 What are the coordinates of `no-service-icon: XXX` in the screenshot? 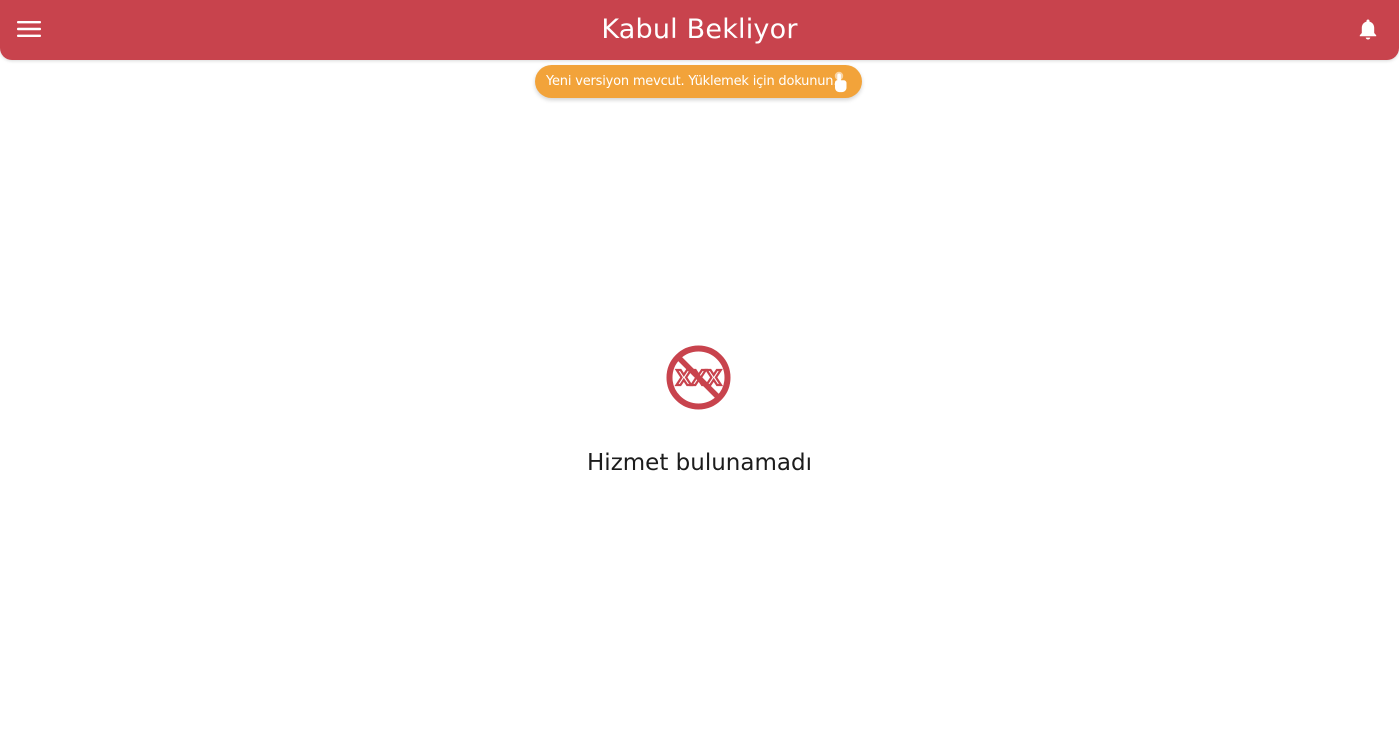 It's located at (698, 377).